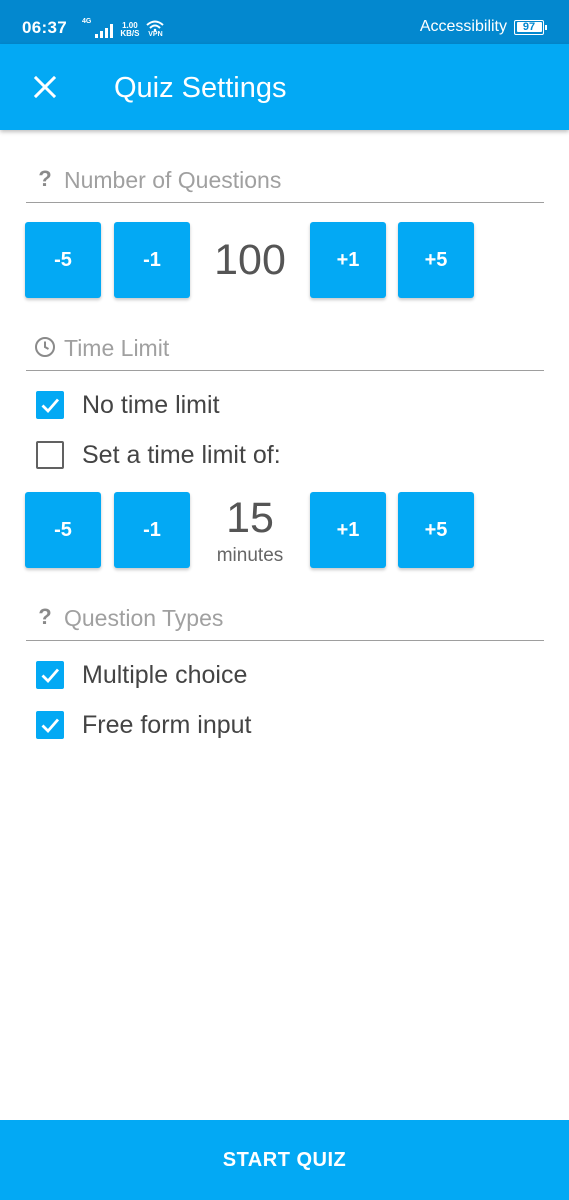 The width and height of the screenshot is (569, 1200). I want to click on free-form-option: Free form input, so click(144, 725).